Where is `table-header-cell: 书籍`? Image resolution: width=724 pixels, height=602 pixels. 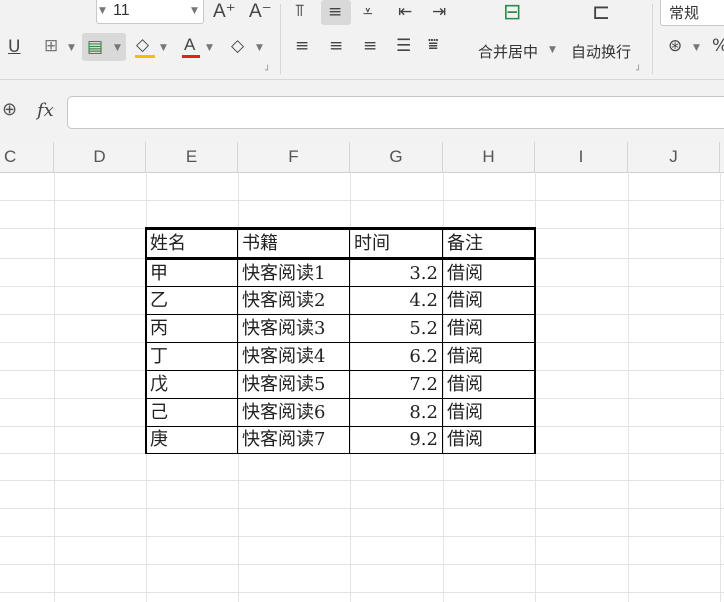 table-header-cell: 书籍 is located at coordinates (295, 243).